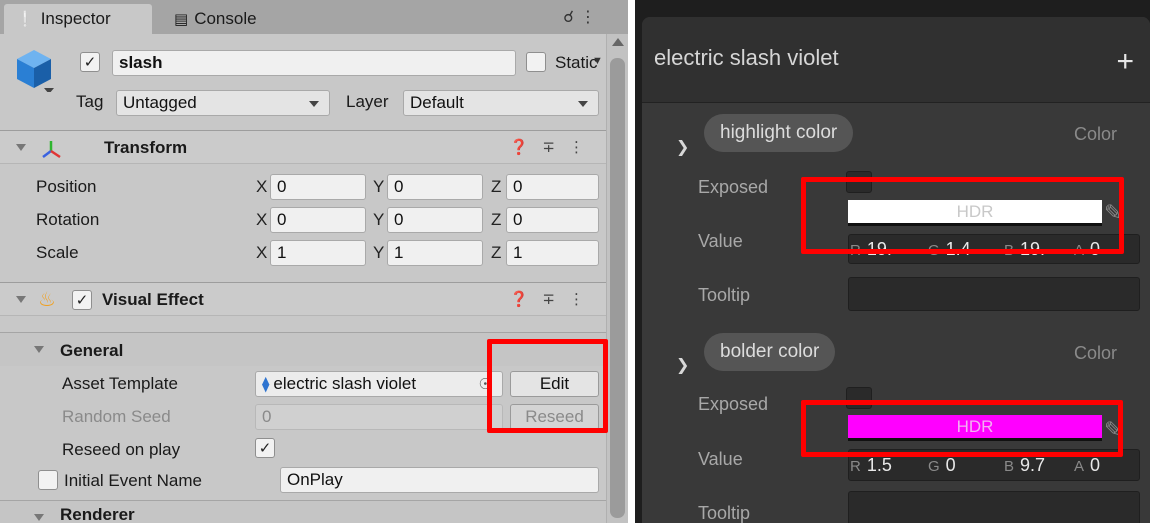 This screenshot has height=523, width=1150. Describe the element at coordinates (48, 480) in the screenshot. I see `initial-event-checkbox` at that location.